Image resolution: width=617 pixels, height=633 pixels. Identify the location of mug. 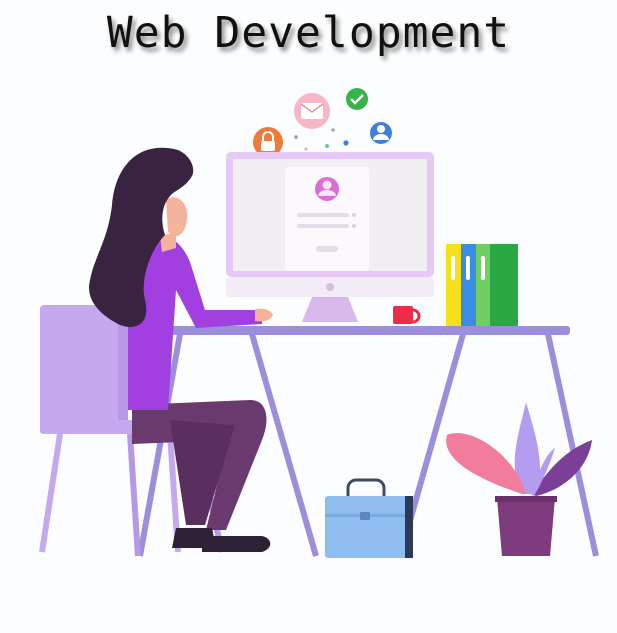
(407, 315).